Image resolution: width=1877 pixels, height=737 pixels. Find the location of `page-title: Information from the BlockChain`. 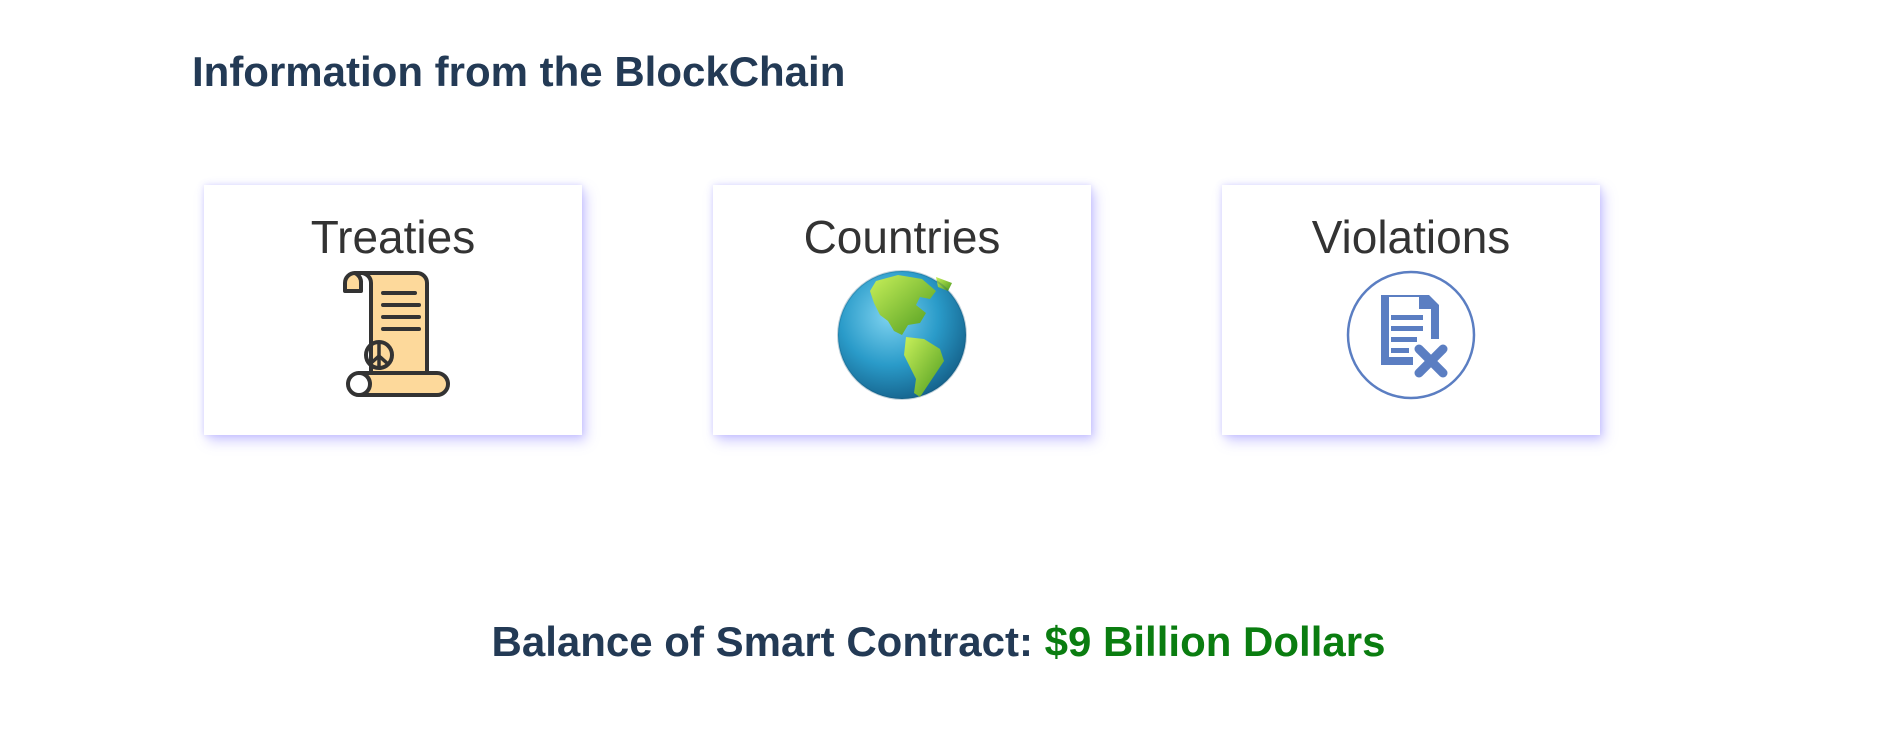

page-title: Information from the BlockChain is located at coordinates (519, 71).